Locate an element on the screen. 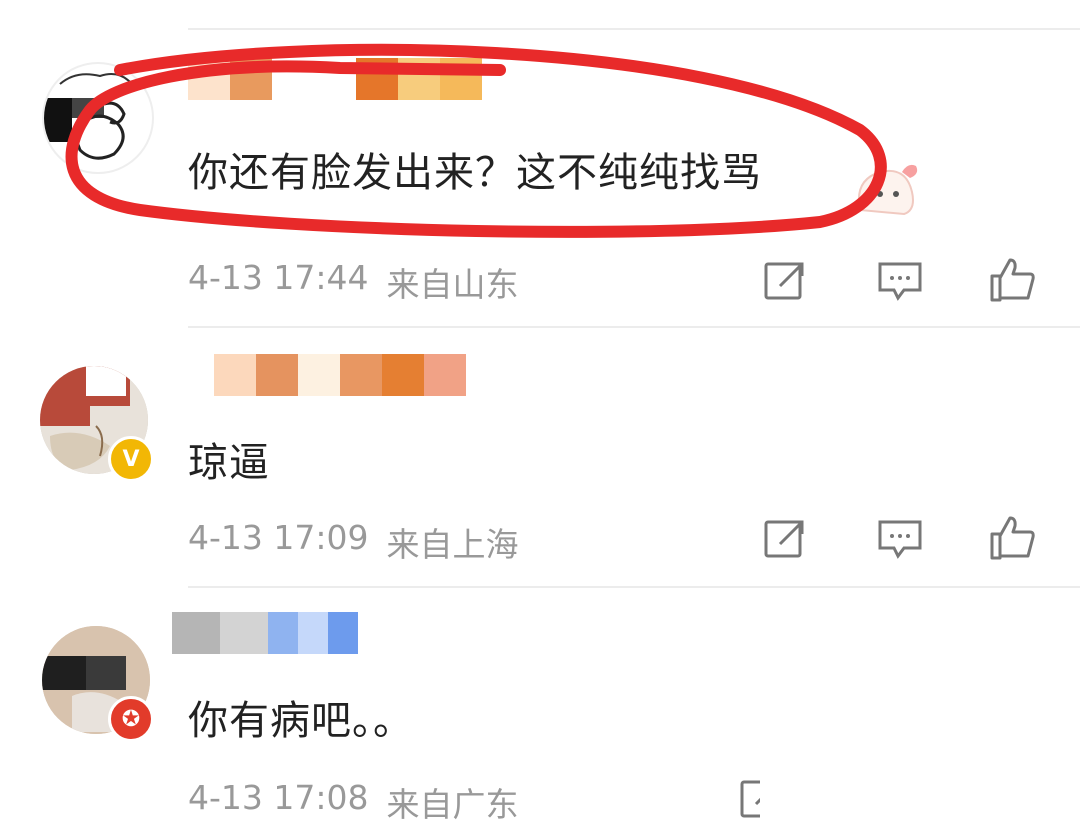 The image size is (1080, 836). sticker-bunny-icon is located at coordinates (888, 190).